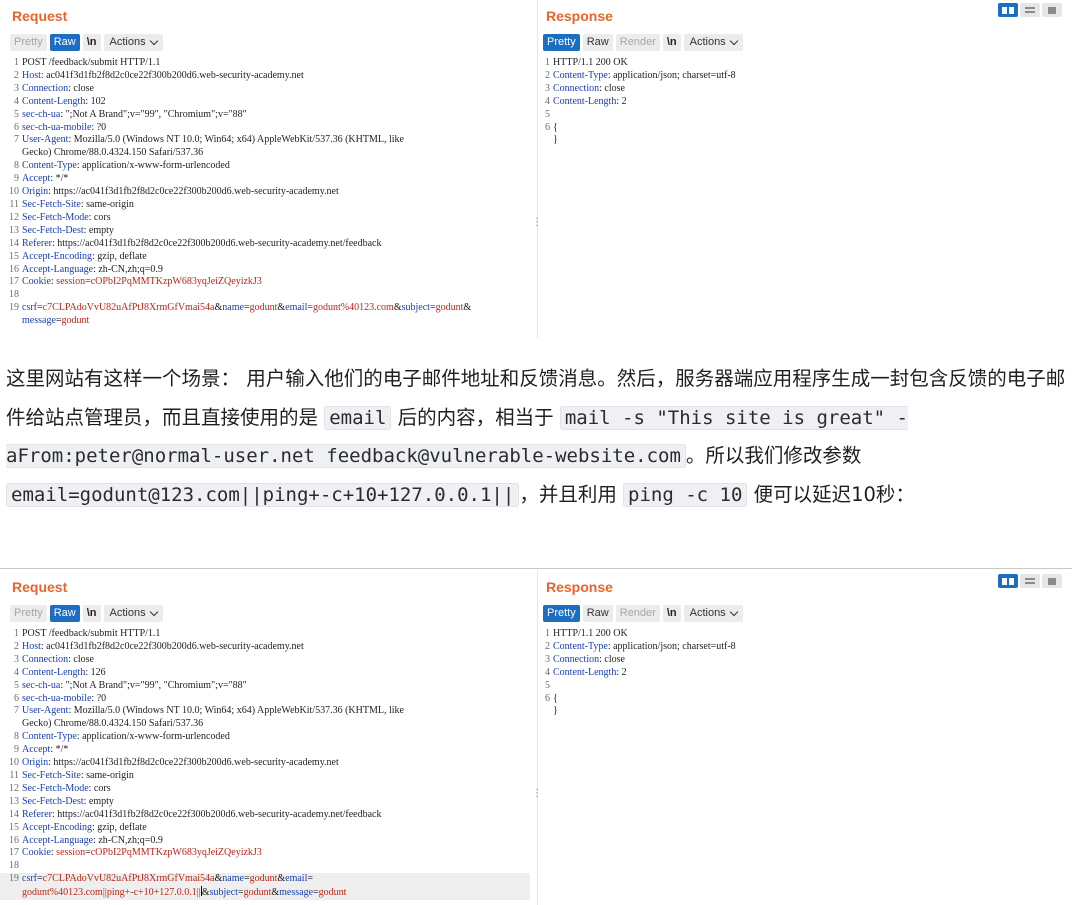 The width and height of the screenshot is (1072, 905). Describe the element at coordinates (14, 801) in the screenshot. I see `line-number: 13` at that location.